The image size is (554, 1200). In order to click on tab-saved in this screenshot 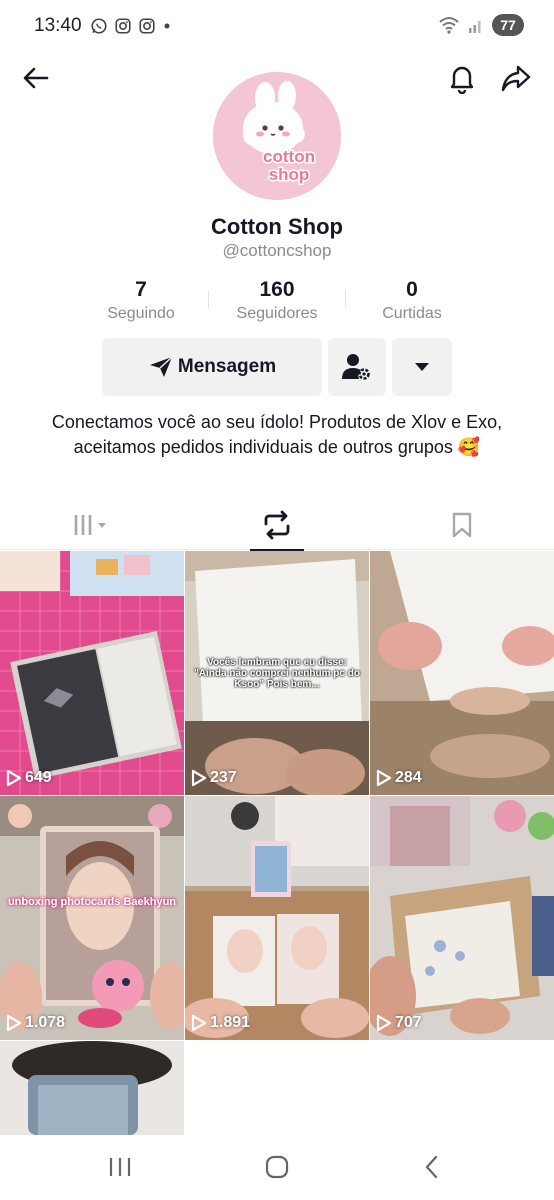, I will do `click(462, 525)`.